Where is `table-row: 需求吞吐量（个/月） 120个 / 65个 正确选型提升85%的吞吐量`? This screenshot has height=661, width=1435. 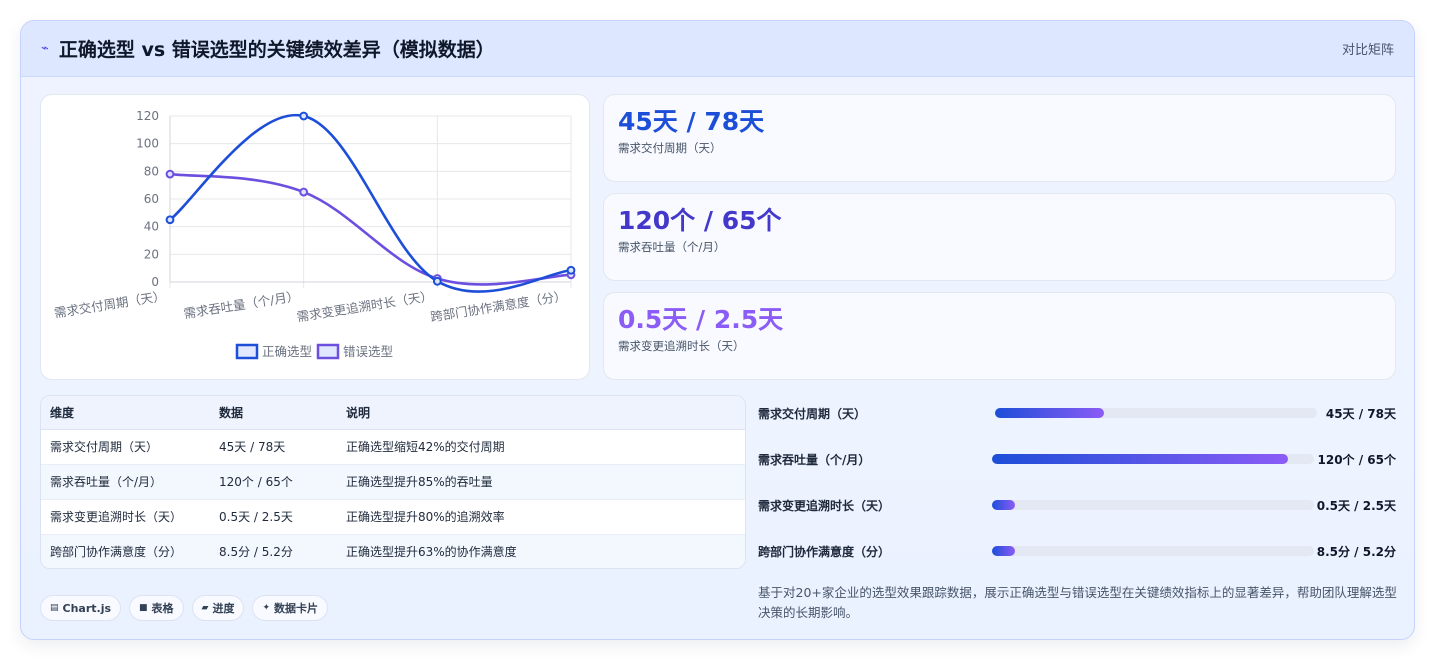
table-row: 需求吞吐量（个/月） 120个 / 65个 正确选型提升85%的吞吐量 is located at coordinates (393, 482).